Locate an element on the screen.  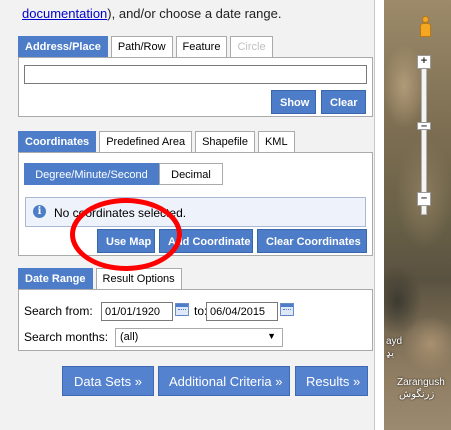
pegman-icon is located at coordinates (425, 29).